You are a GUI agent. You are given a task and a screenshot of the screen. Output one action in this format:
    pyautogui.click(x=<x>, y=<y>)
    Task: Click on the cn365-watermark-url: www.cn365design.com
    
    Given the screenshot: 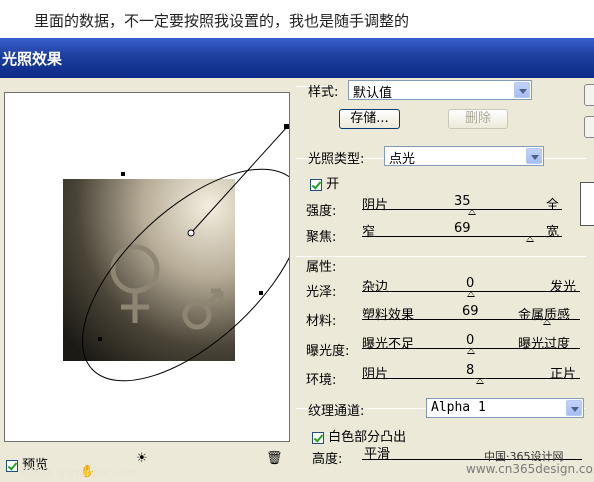 What is the action you would take?
    pyautogui.click(x=530, y=469)
    